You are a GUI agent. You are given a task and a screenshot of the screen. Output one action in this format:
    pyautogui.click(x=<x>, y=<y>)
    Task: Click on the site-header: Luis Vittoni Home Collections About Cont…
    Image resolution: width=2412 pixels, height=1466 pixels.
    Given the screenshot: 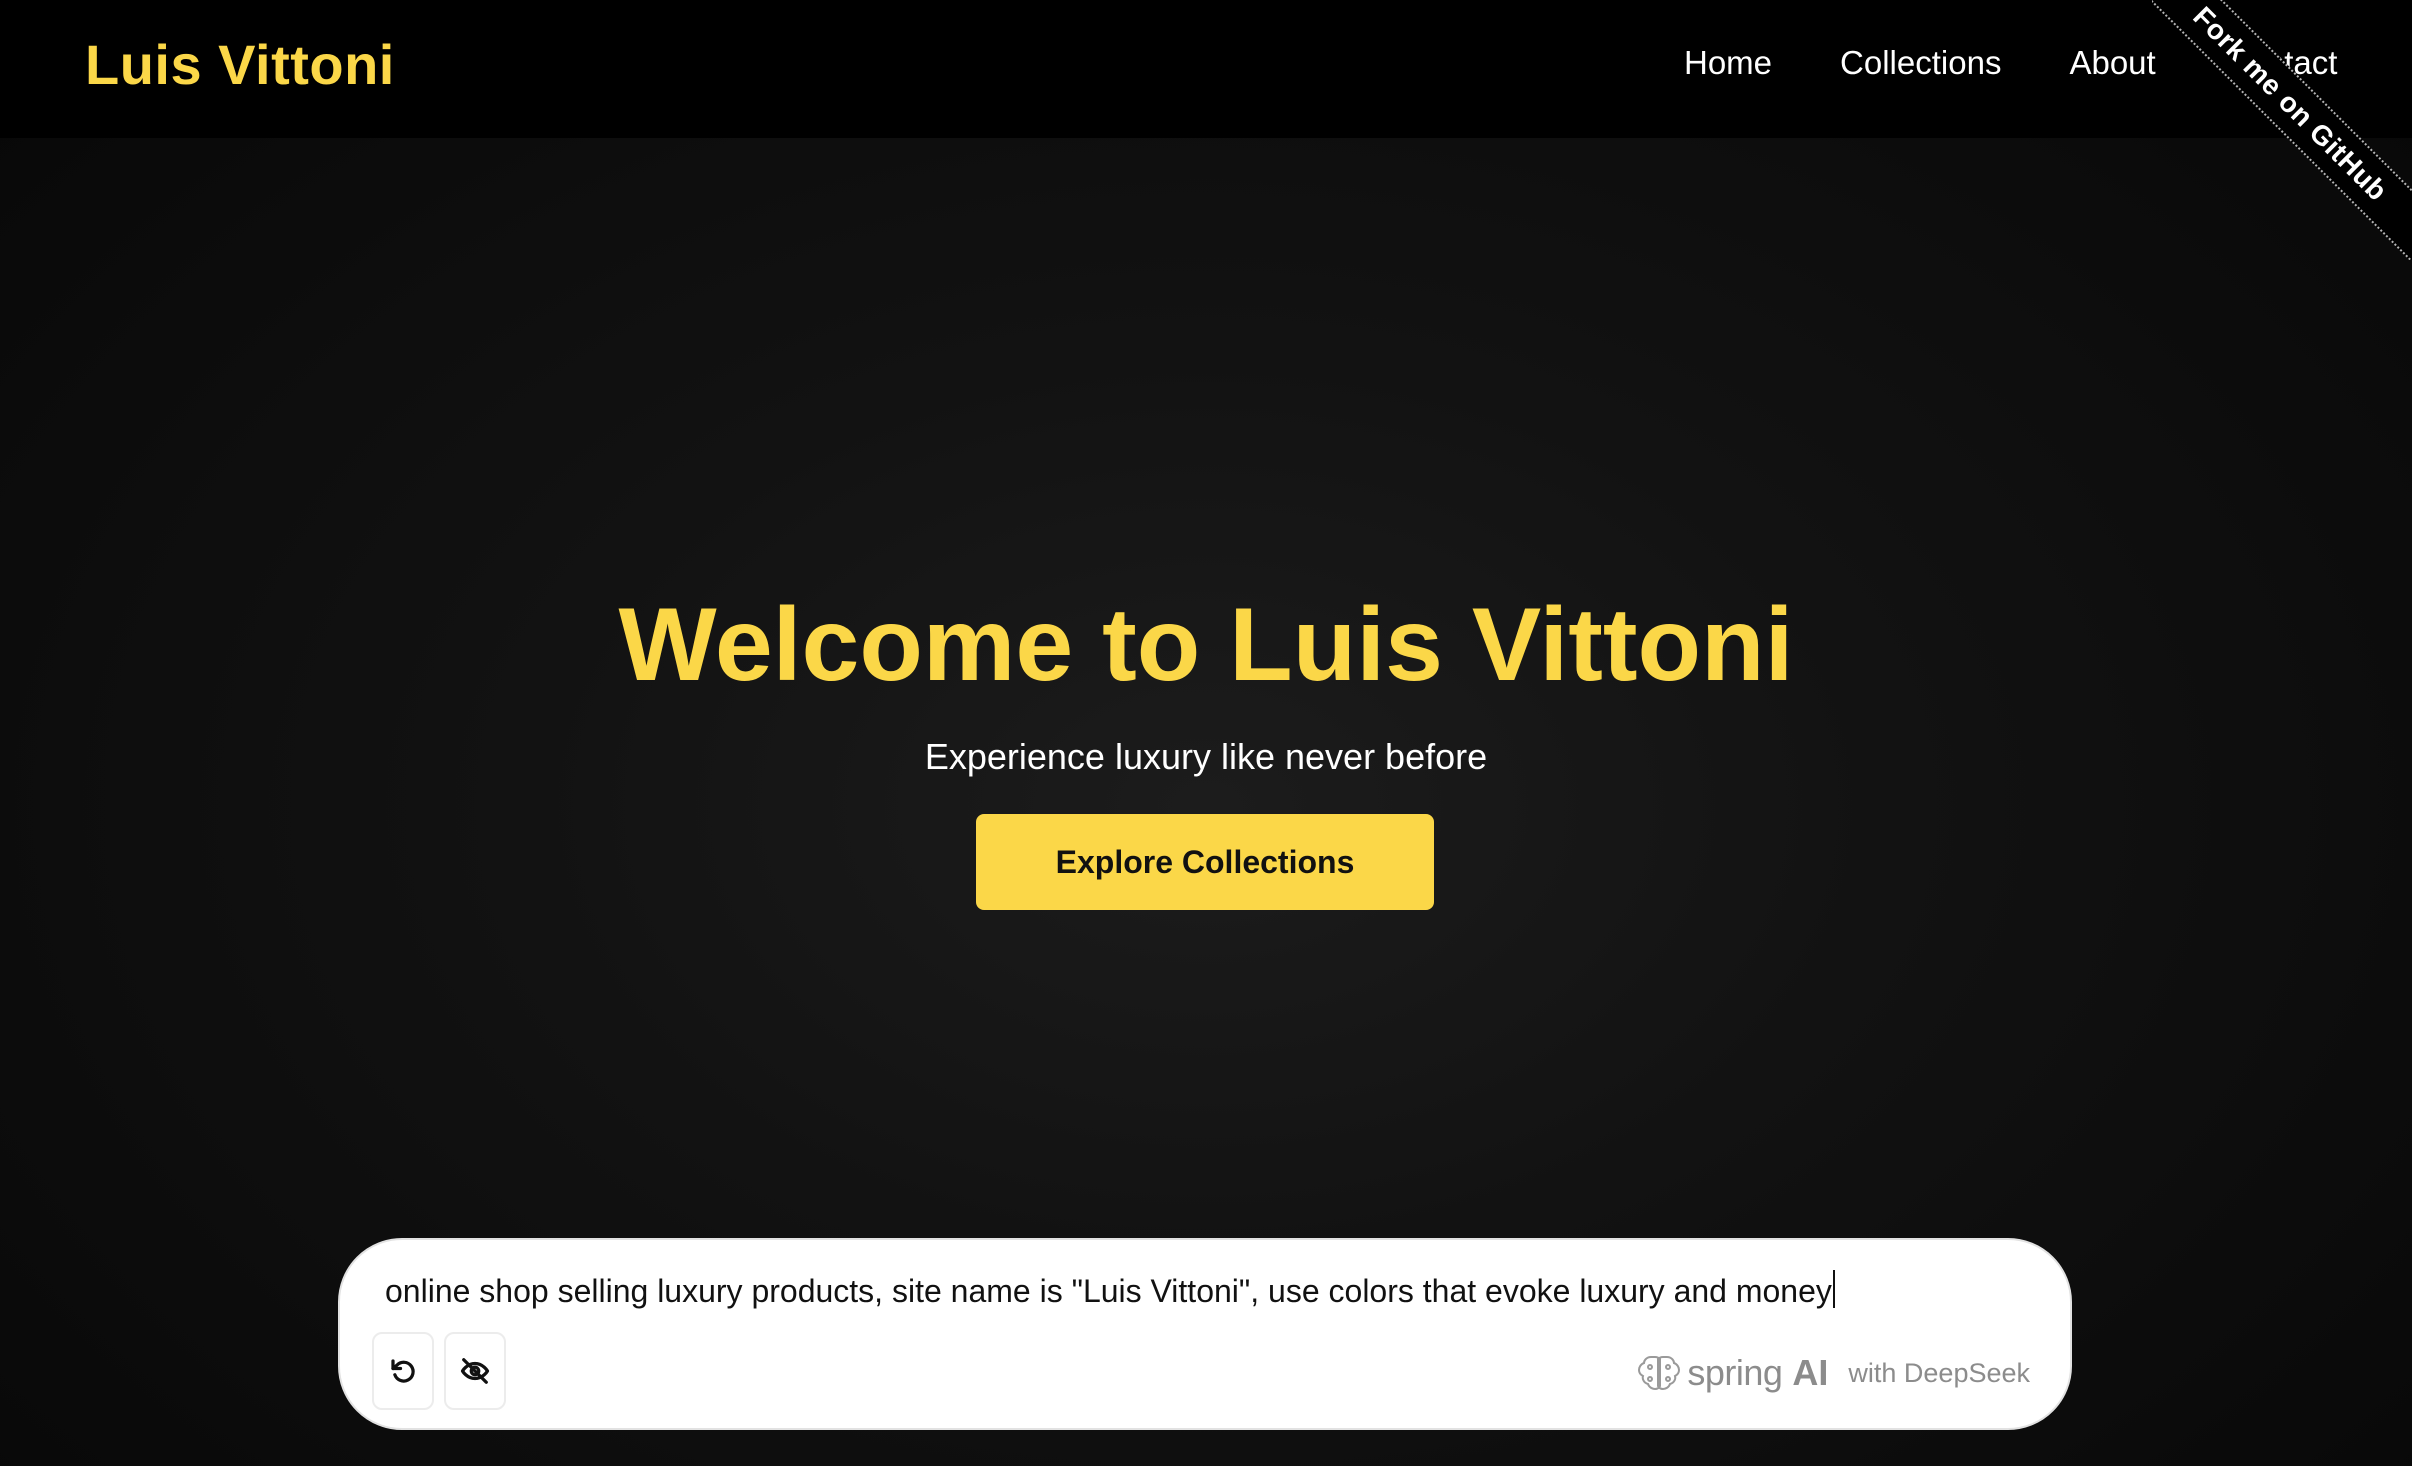 What is the action you would take?
    pyautogui.click(x=1206, y=69)
    